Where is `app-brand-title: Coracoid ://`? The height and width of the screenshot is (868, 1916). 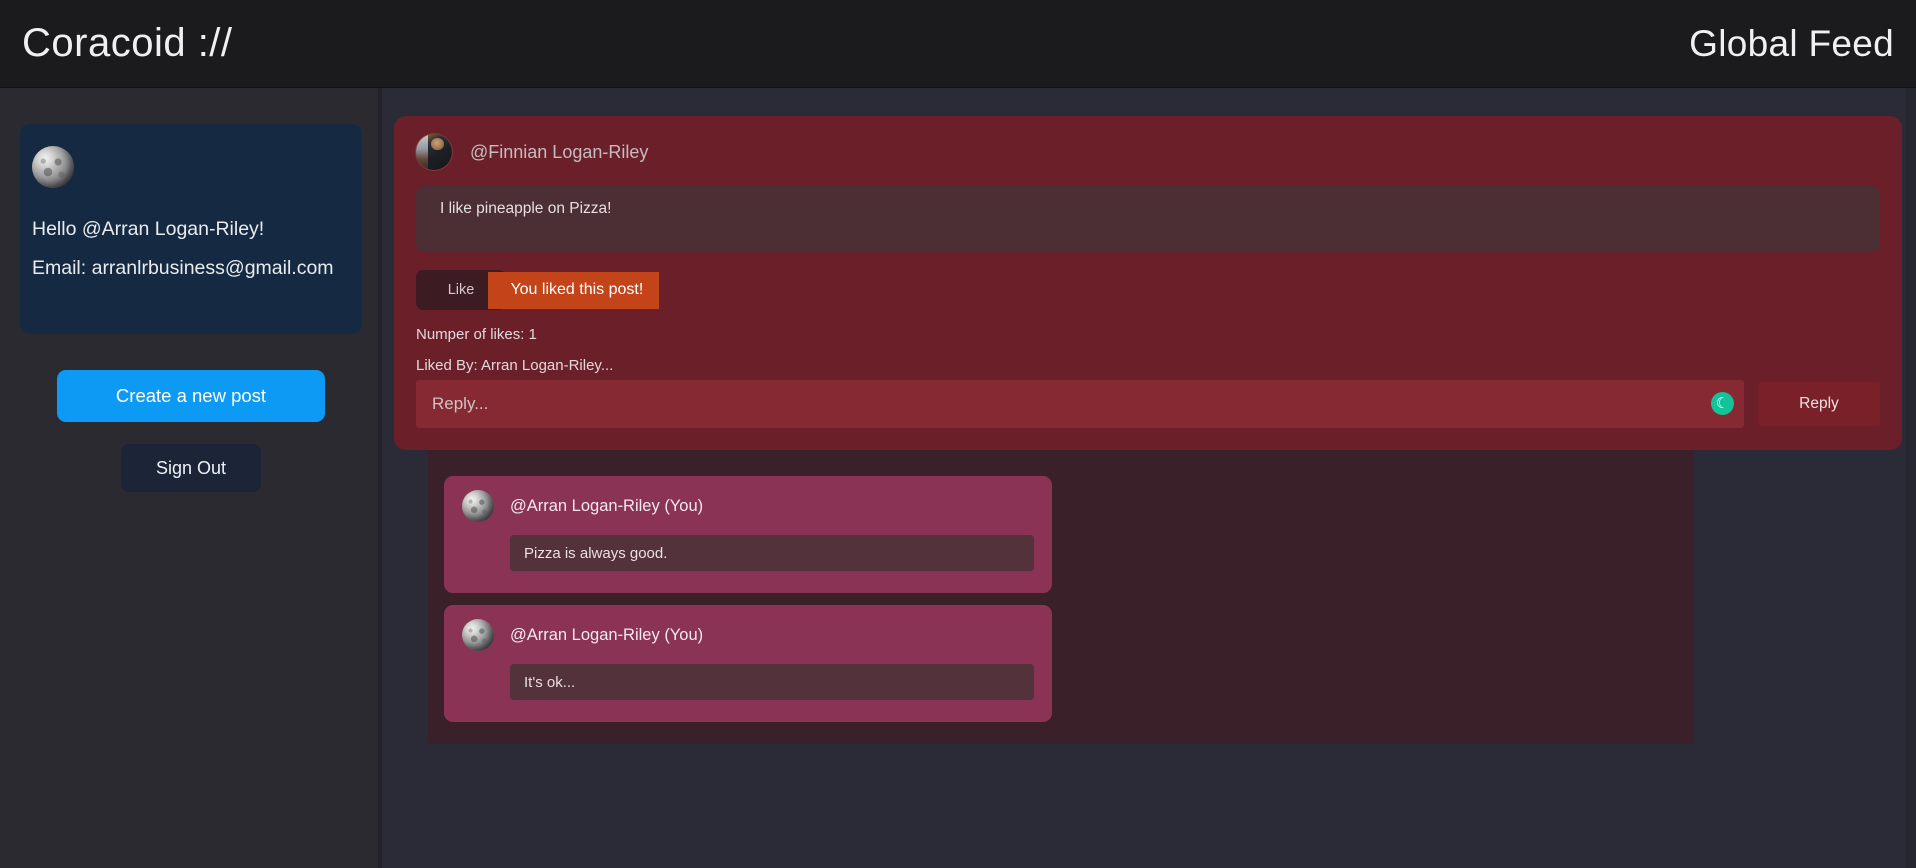 app-brand-title: Coracoid :// is located at coordinates (127, 43).